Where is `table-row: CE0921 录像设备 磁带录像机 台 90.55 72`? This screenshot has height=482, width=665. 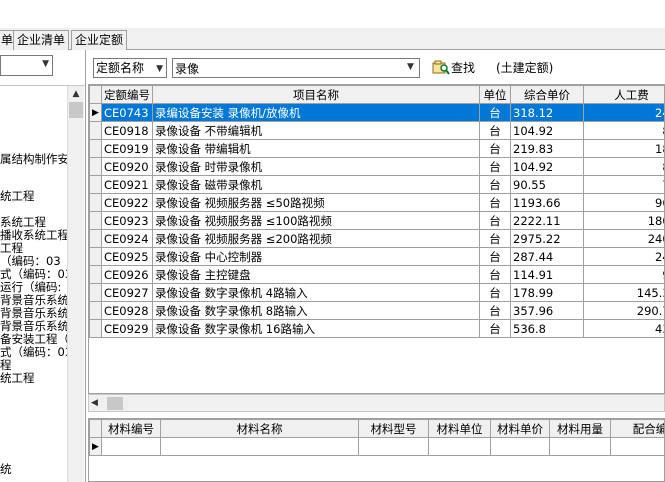
table-row: CE0921 录像设备 磁带录像机 台 90.55 72 is located at coordinates (376, 184).